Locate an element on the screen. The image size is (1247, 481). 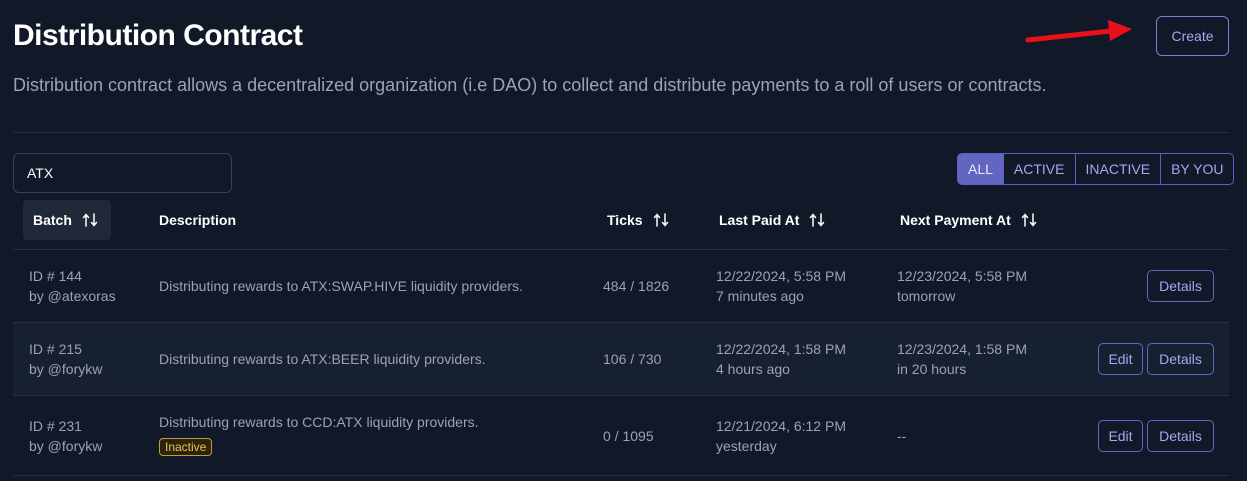
row-ticks: 106 / 730 is located at coordinates (632, 359).